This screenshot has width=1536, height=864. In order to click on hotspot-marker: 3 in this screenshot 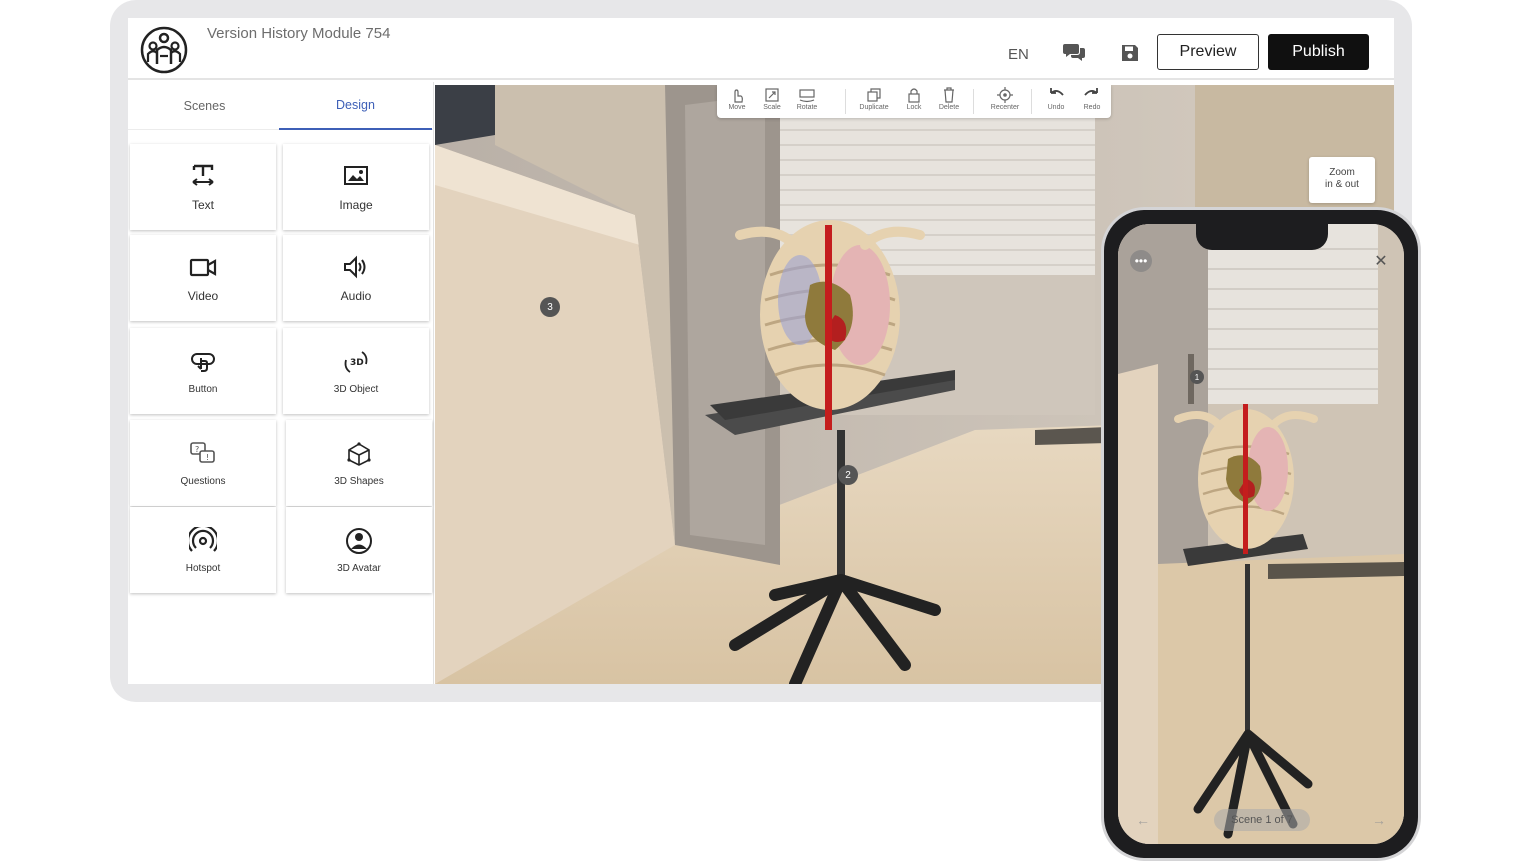, I will do `click(550, 307)`.